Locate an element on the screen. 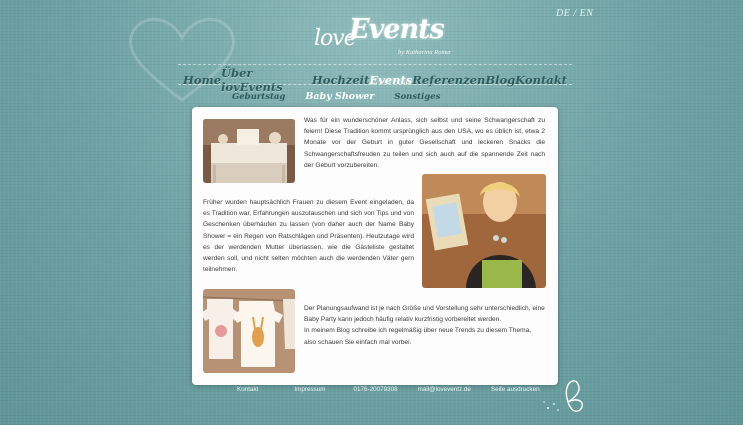  logo-byline: by Katharina Romer is located at coordinates (425, 52).